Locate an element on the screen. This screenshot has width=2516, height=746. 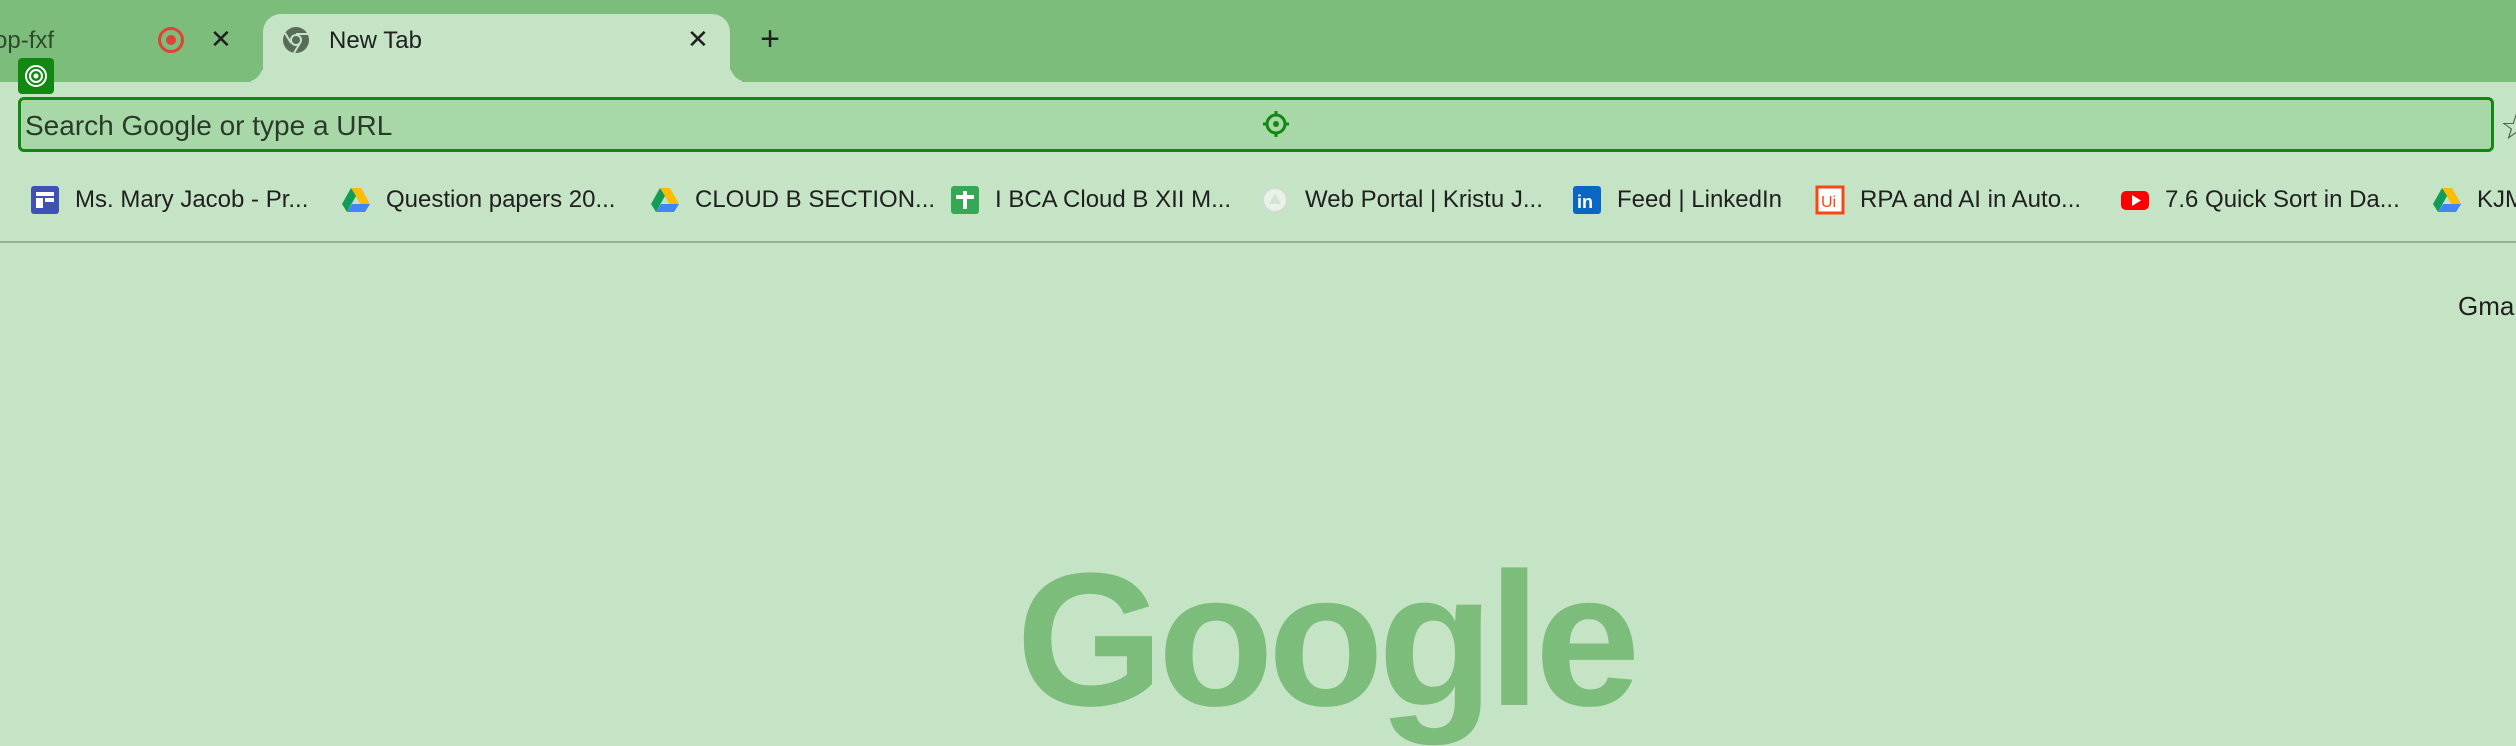
youtube-icon is located at coordinates (2135, 200).